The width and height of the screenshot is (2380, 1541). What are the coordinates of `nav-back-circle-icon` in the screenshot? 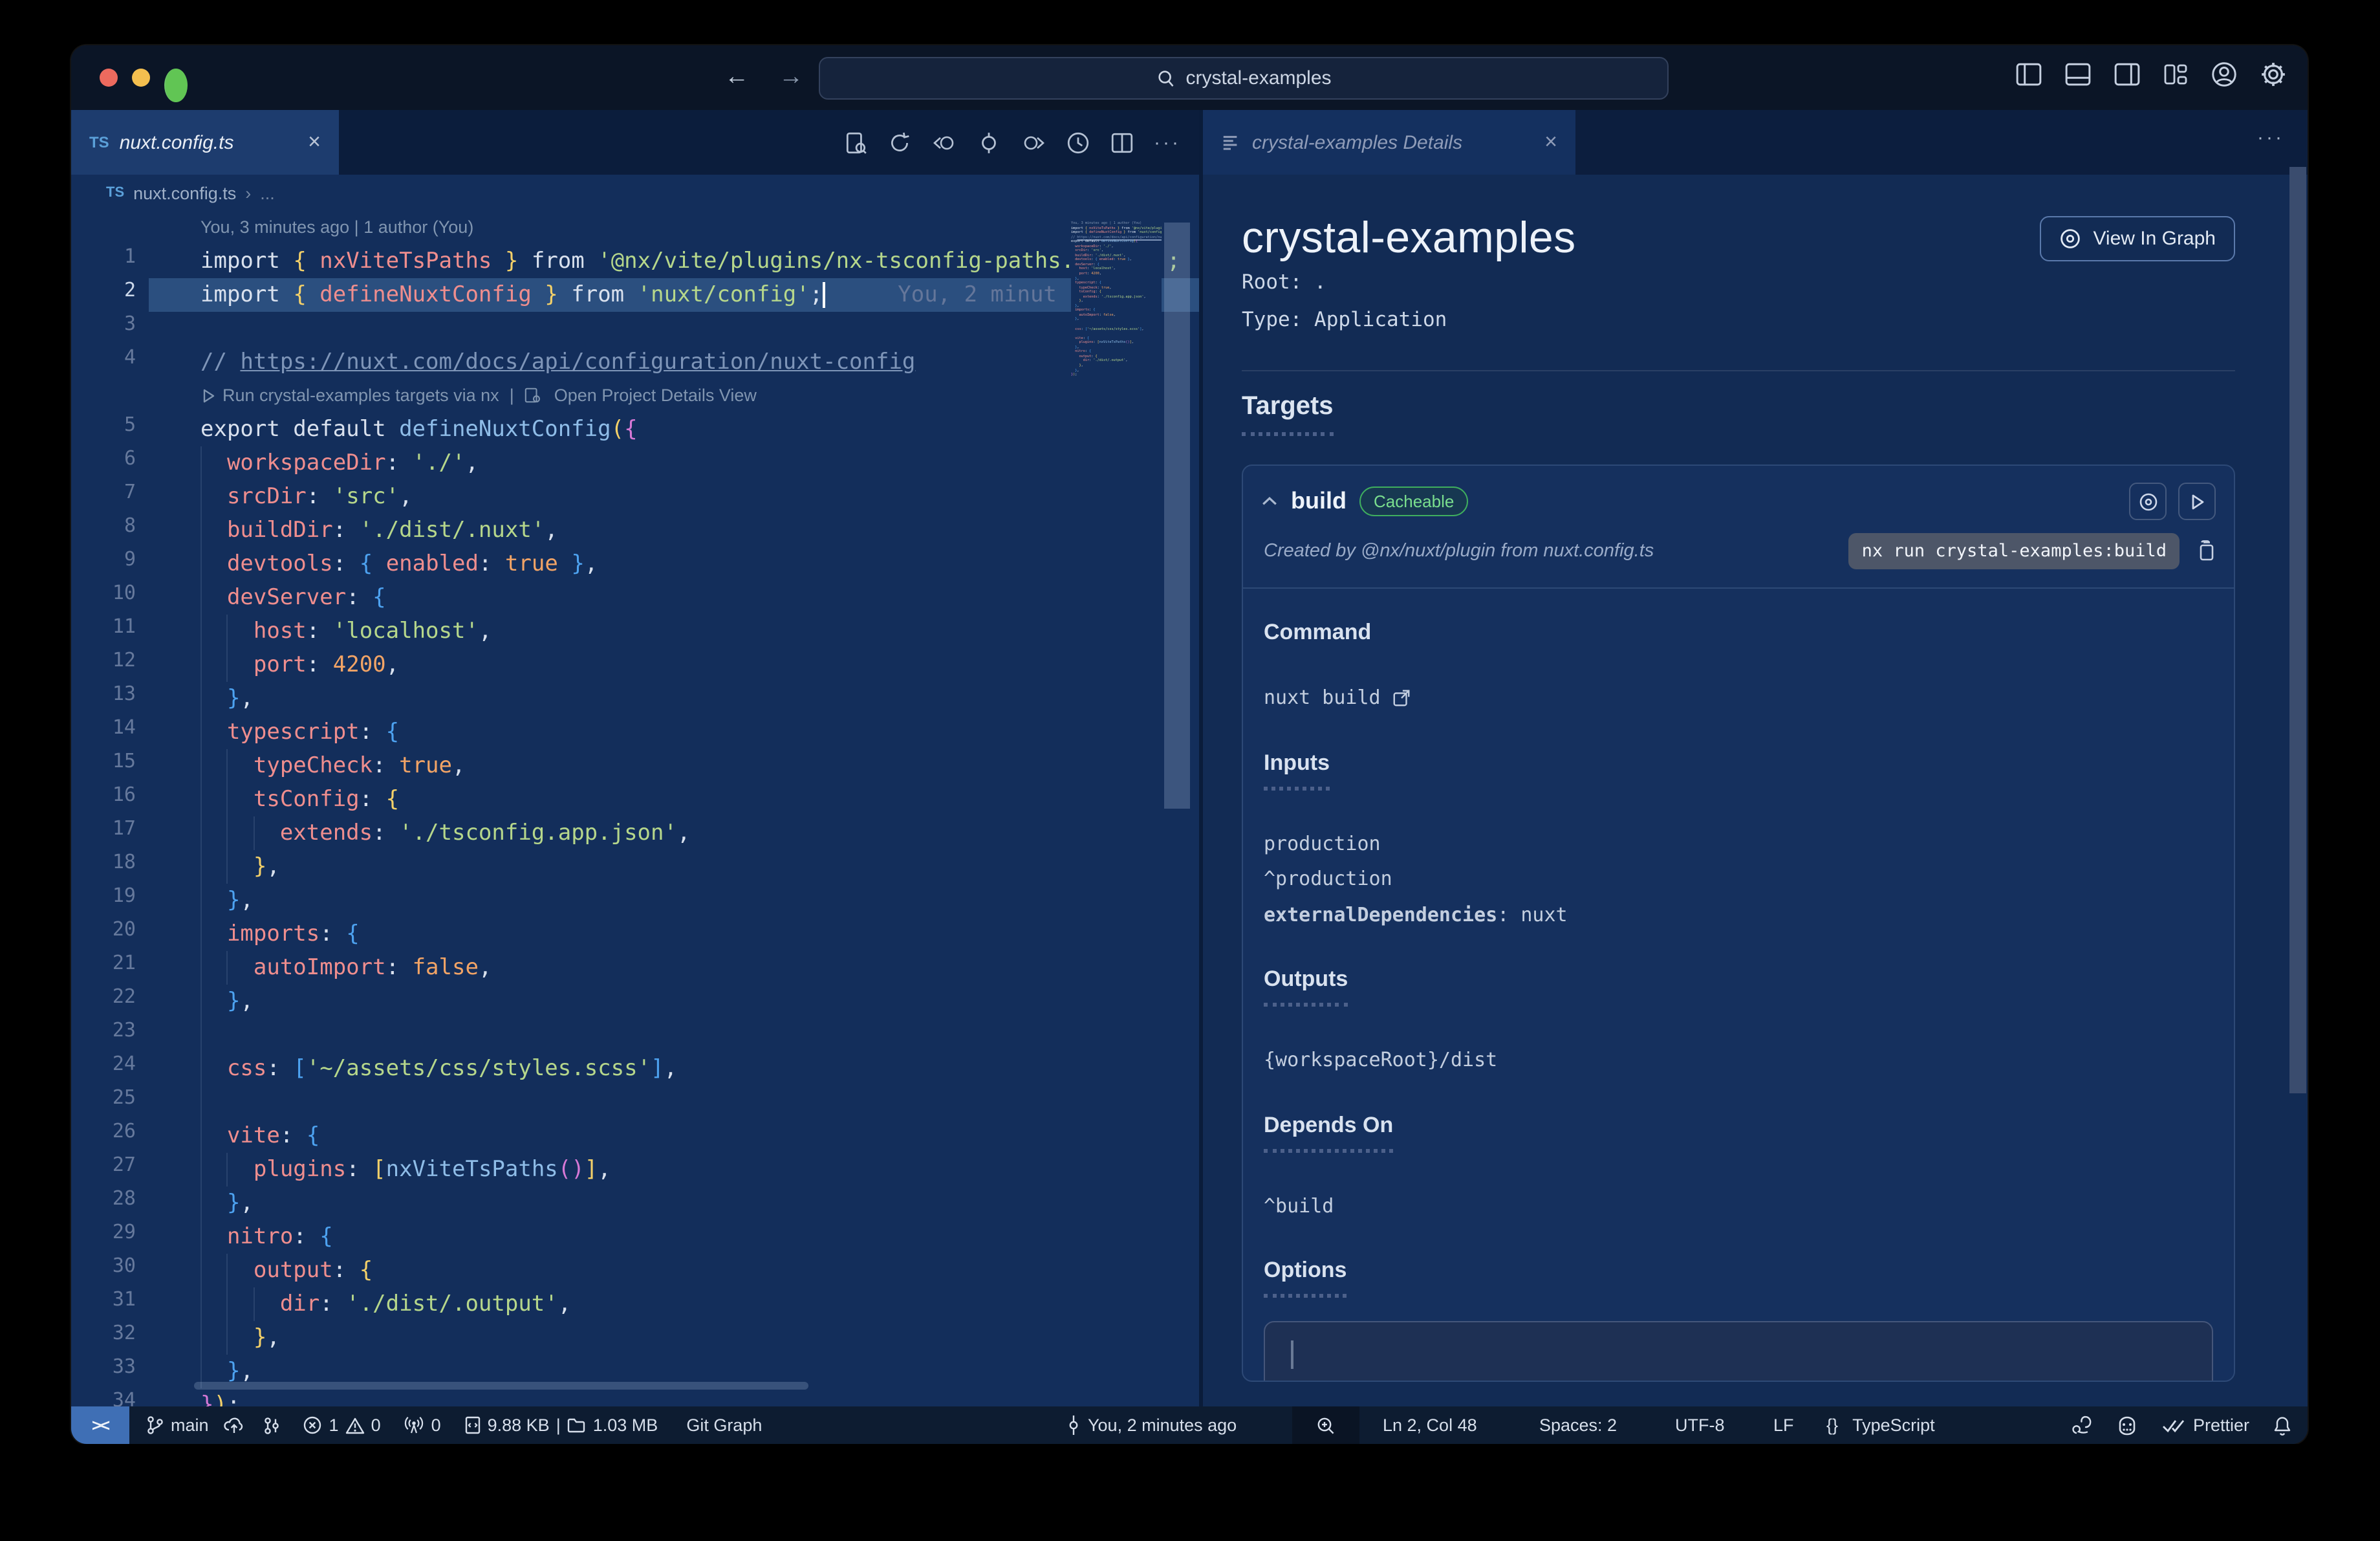 It's located at (944, 142).